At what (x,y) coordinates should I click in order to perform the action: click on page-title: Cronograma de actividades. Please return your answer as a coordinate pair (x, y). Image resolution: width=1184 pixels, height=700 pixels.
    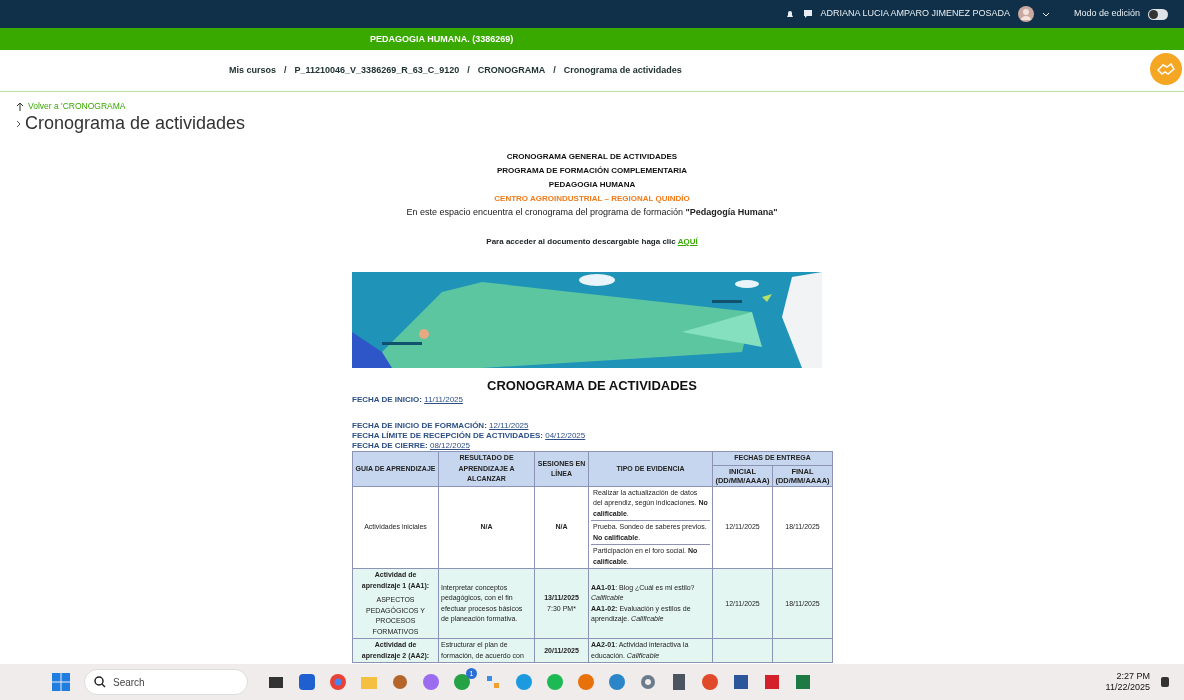
    Looking at the image, I should click on (135, 123).